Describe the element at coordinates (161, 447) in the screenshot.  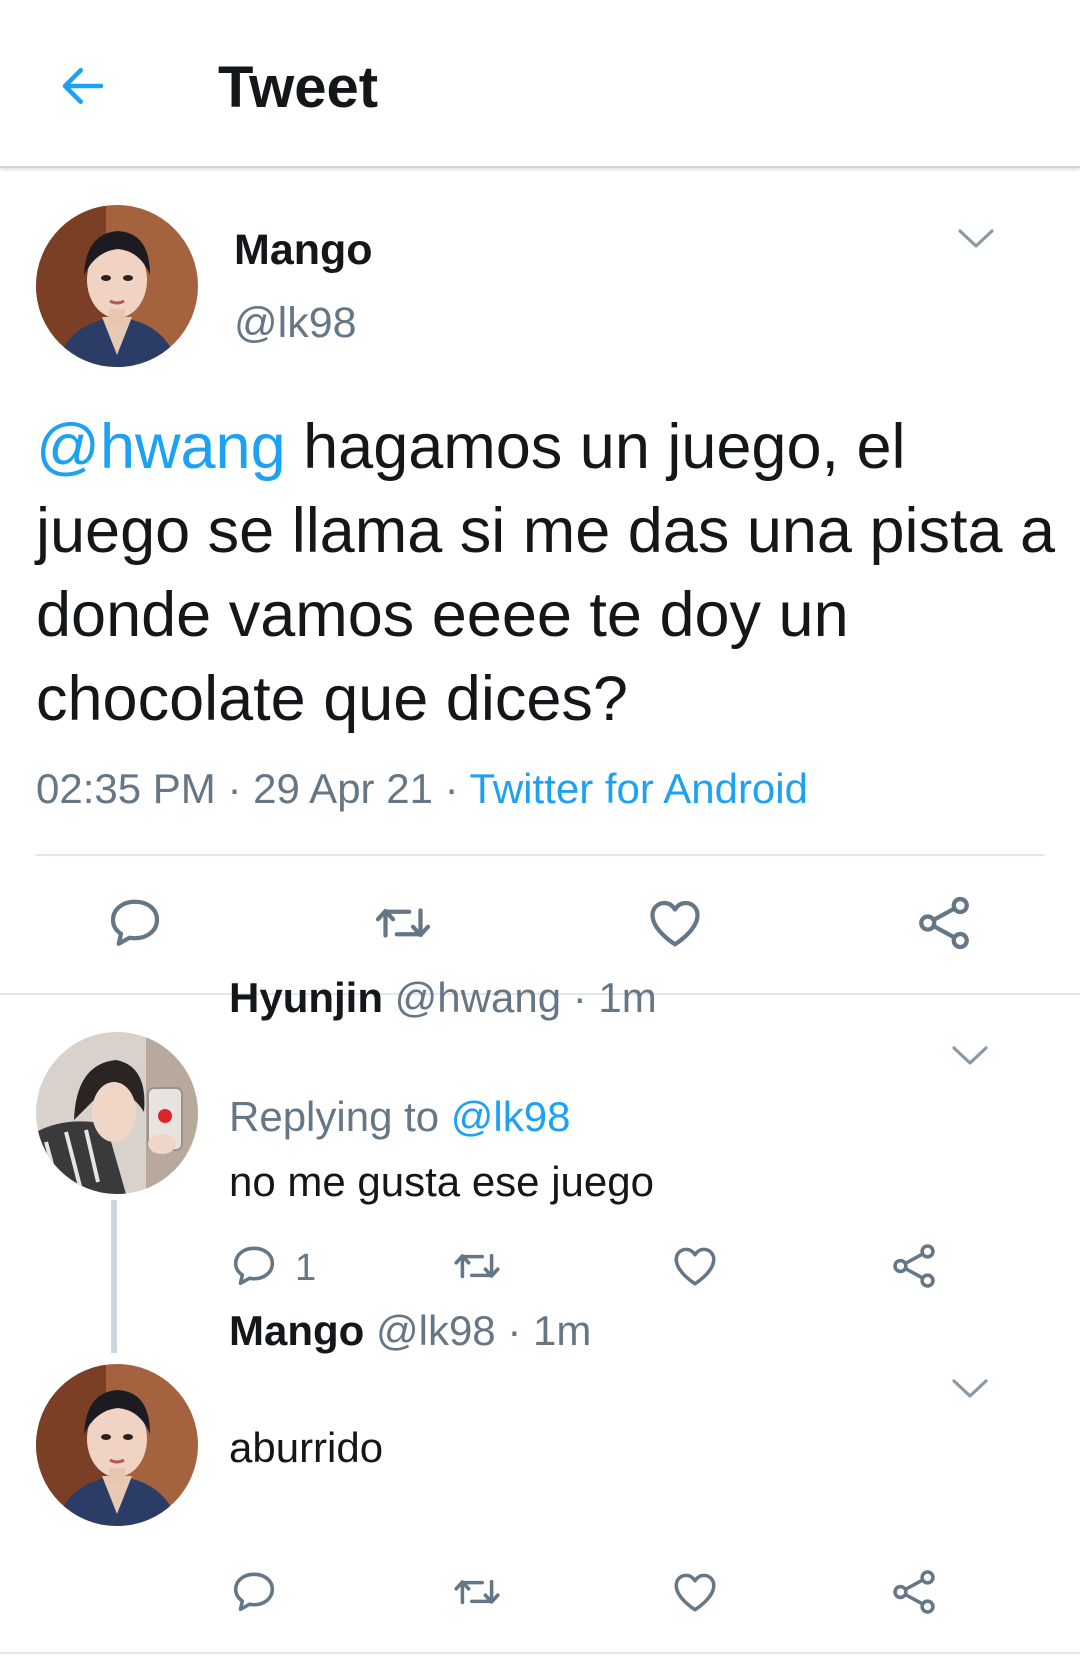
I see `mention-link: @hwang` at that location.